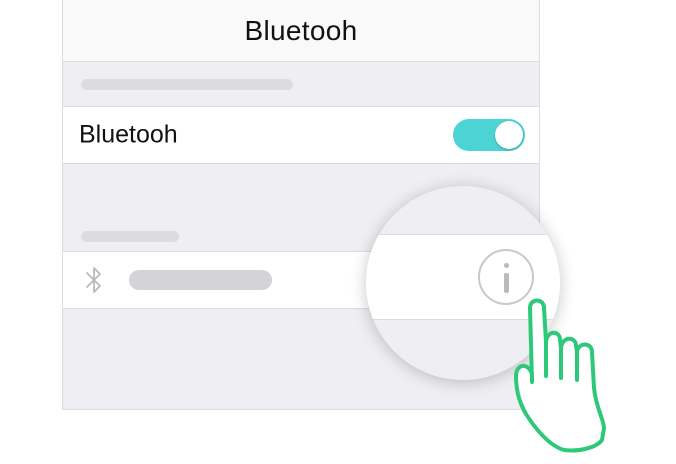  Describe the element at coordinates (187, 84) in the screenshot. I see `section-header-placeholder` at that location.